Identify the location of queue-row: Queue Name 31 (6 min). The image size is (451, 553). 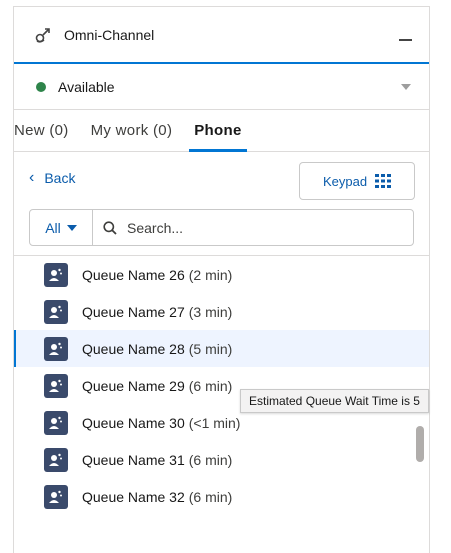
(221, 459).